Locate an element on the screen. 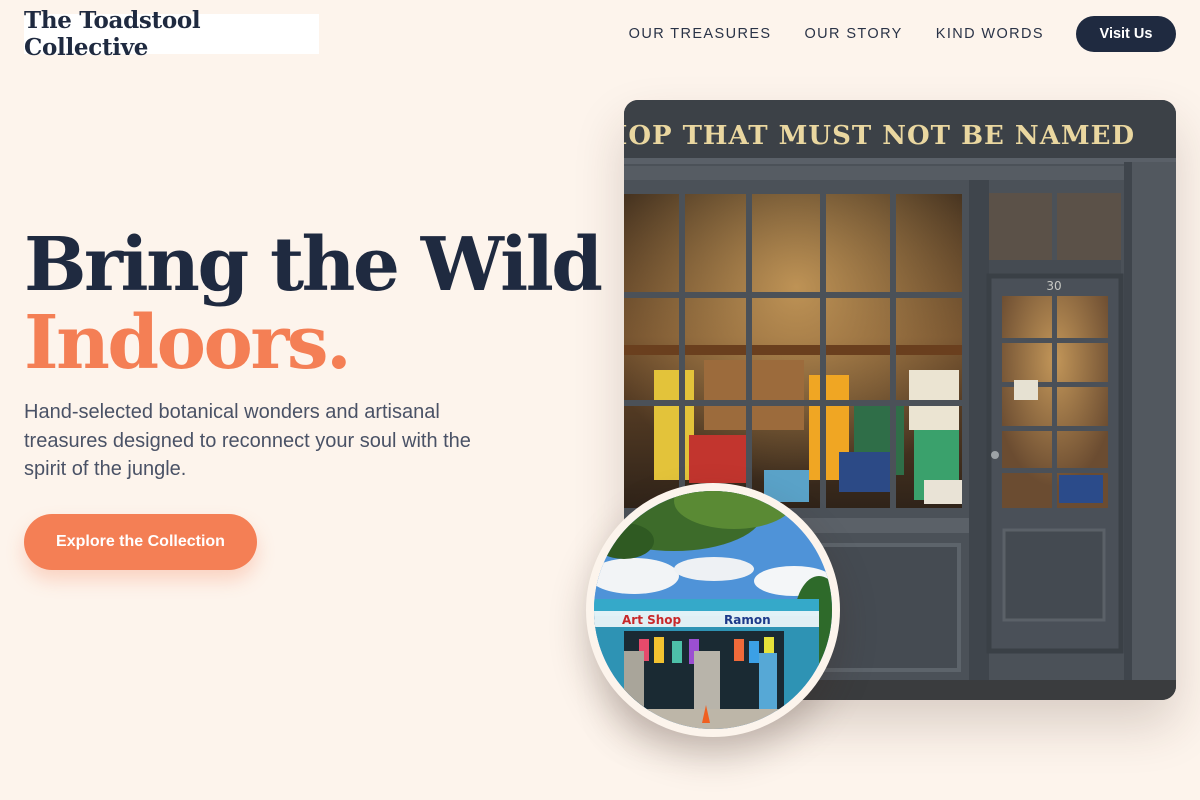 Image resolution: width=1200 pixels, height=800 pixels. visit-us-button: Visit Us is located at coordinates (1126, 34).